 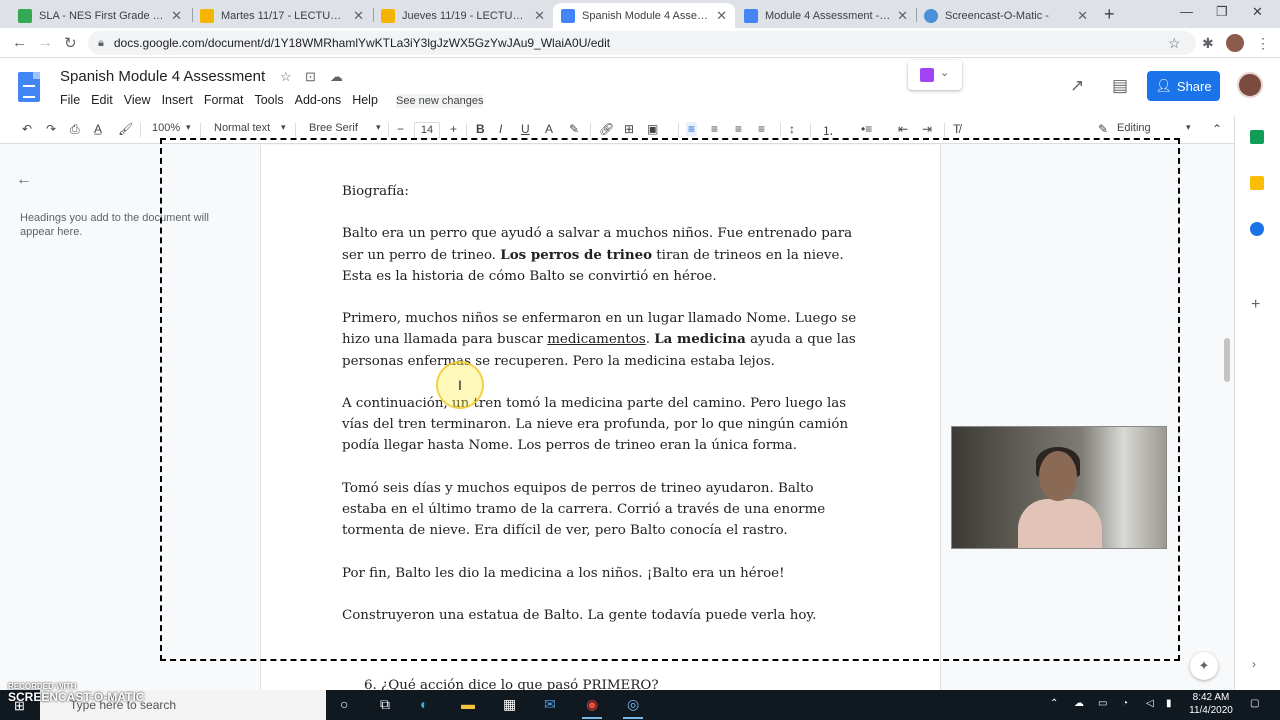 I want to click on close-window-icon: ✕, so click(x=1257, y=12).